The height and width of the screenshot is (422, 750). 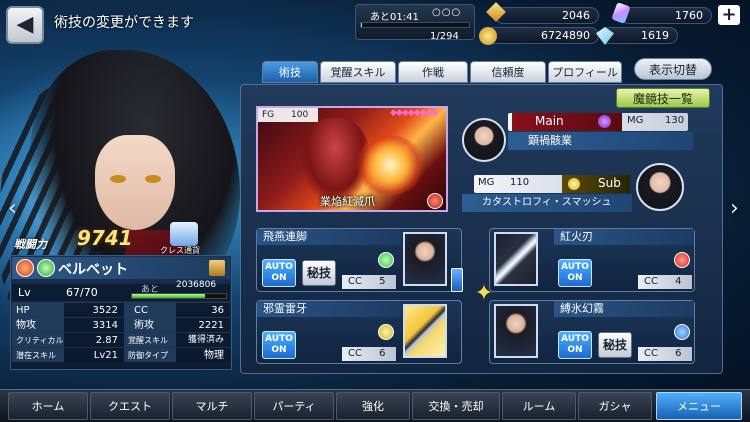 What do you see at coordinates (414, 113) in the screenshot?
I see `rarity-gems: ◆◆◆◆◆◆◆◆` at bounding box center [414, 113].